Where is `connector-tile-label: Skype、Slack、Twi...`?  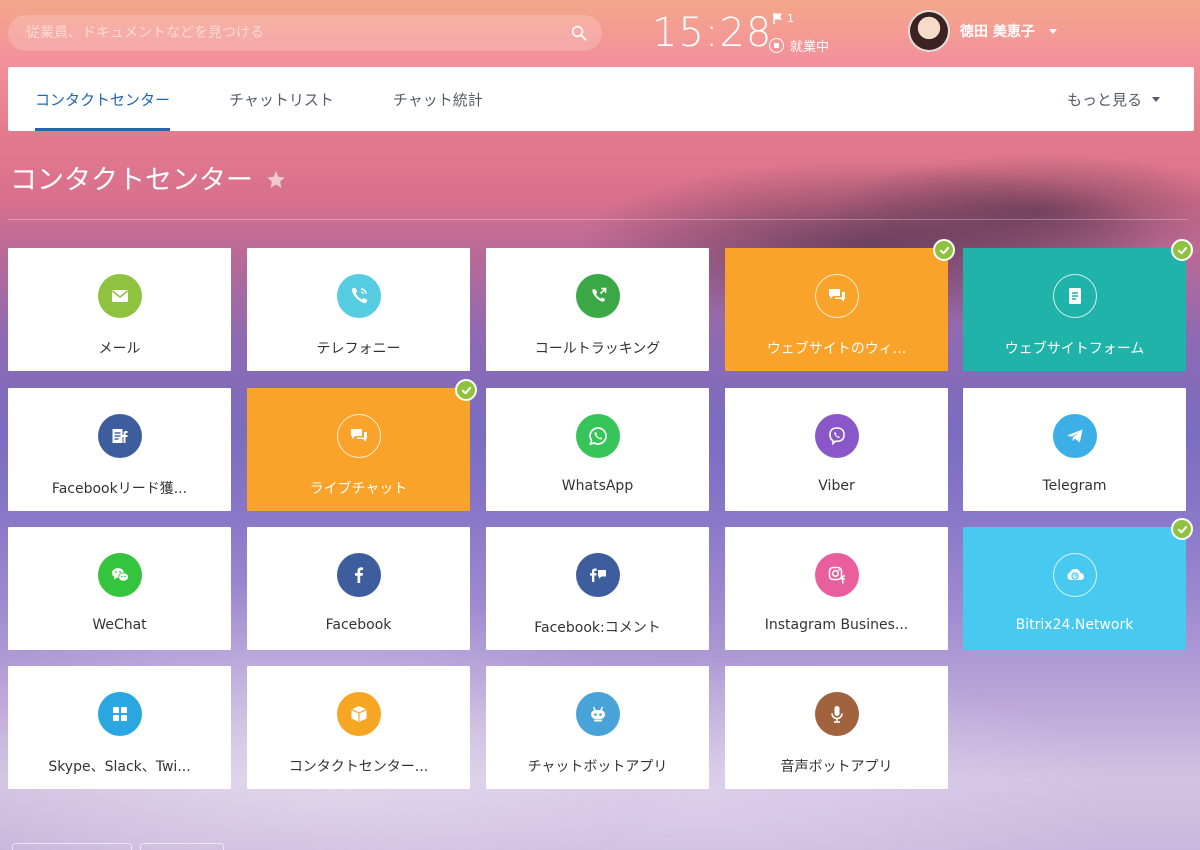 connector-tile-label: Skype、Slack、Twi... is located at coordinates (119, 767).